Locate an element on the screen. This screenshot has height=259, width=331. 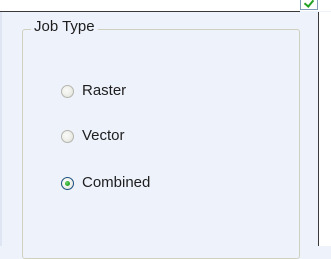
radio-button-raster is located at coordinates (67, 91).